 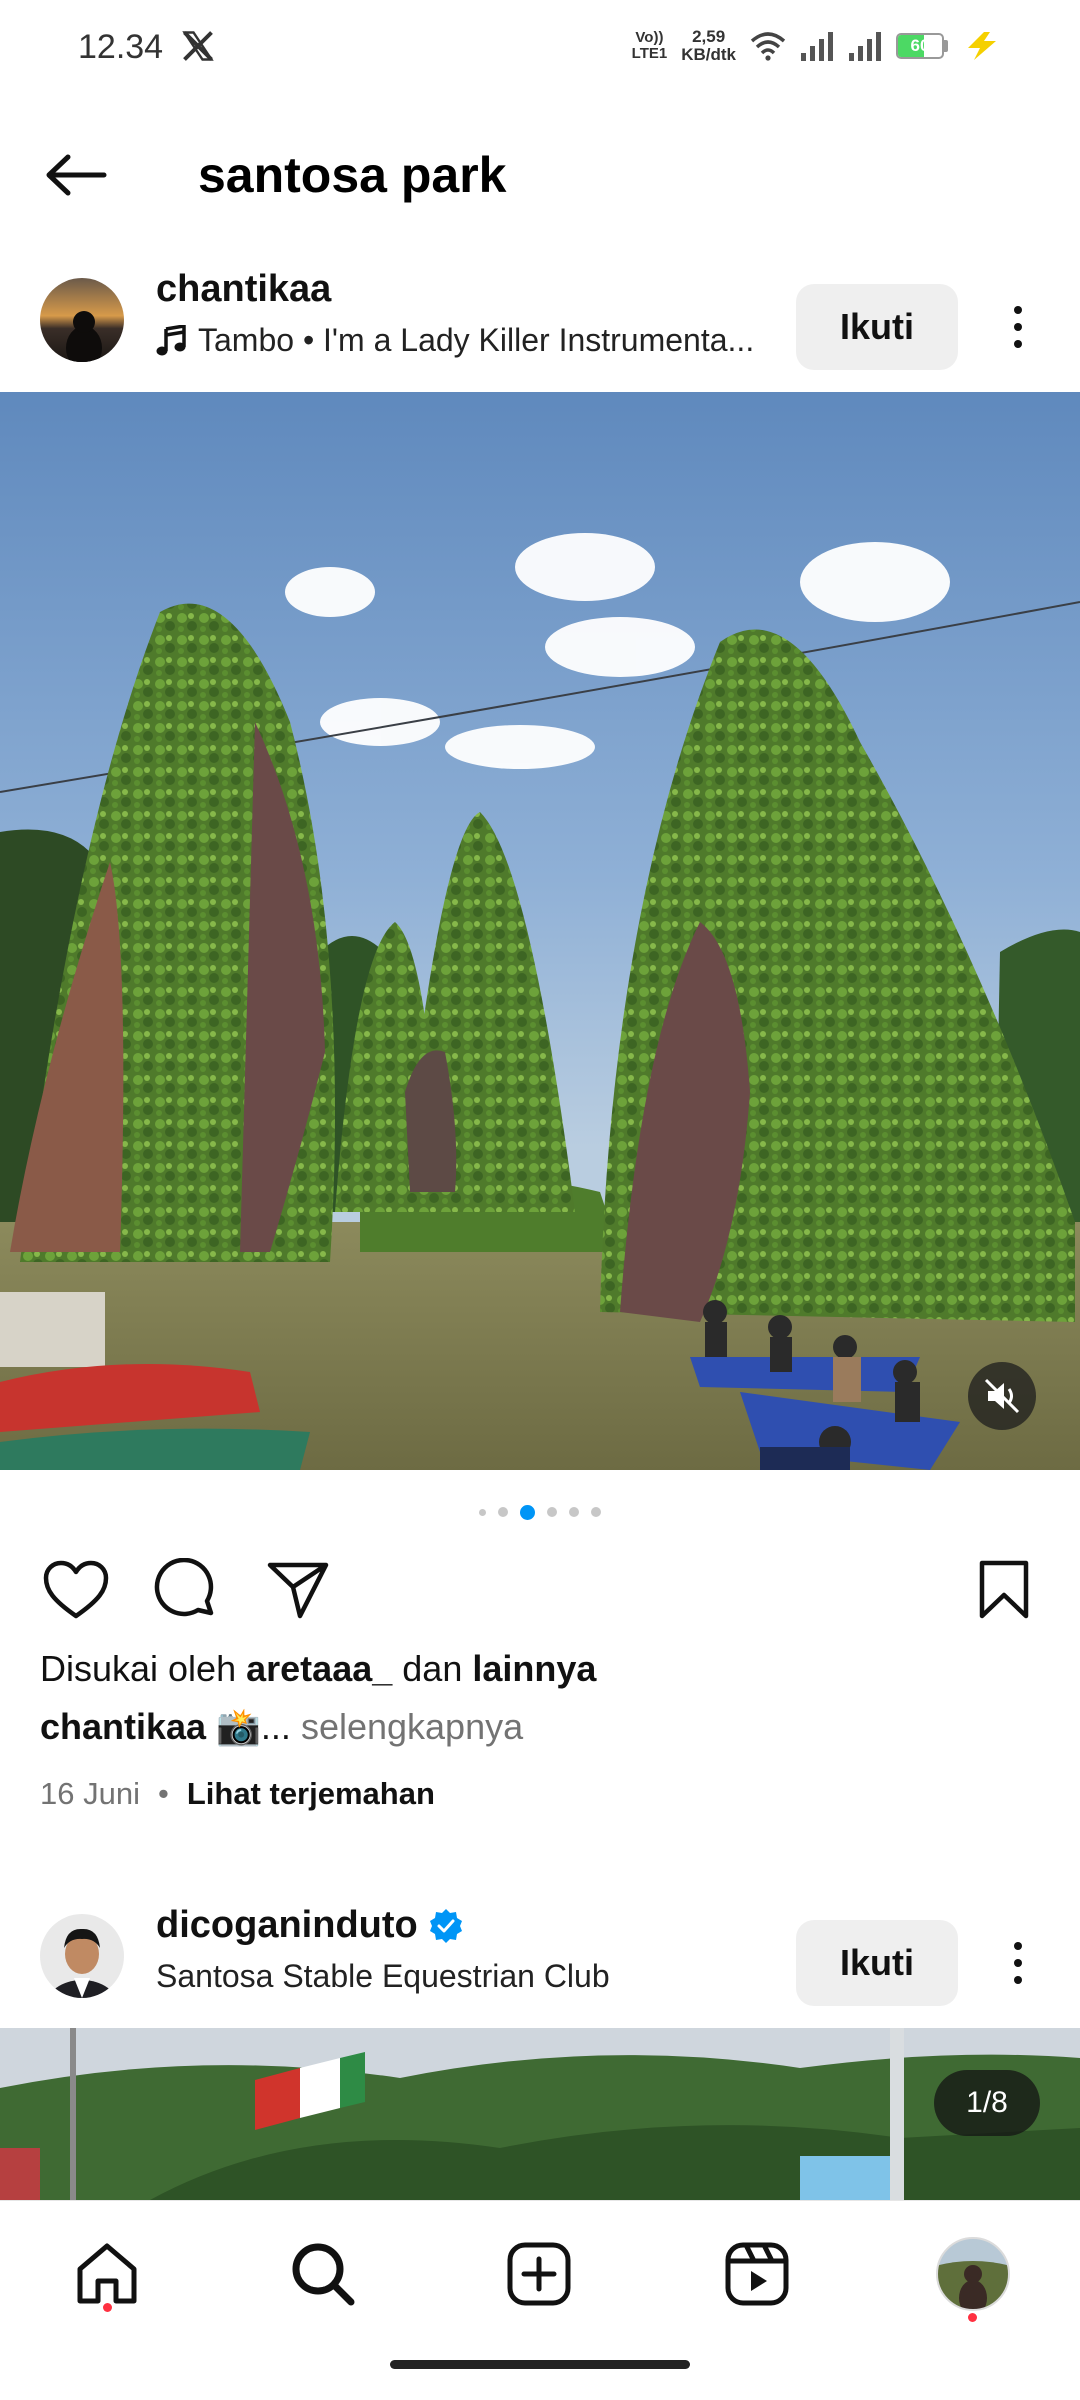 I want to click on profile-avatar, so click(x=973, y=2274).